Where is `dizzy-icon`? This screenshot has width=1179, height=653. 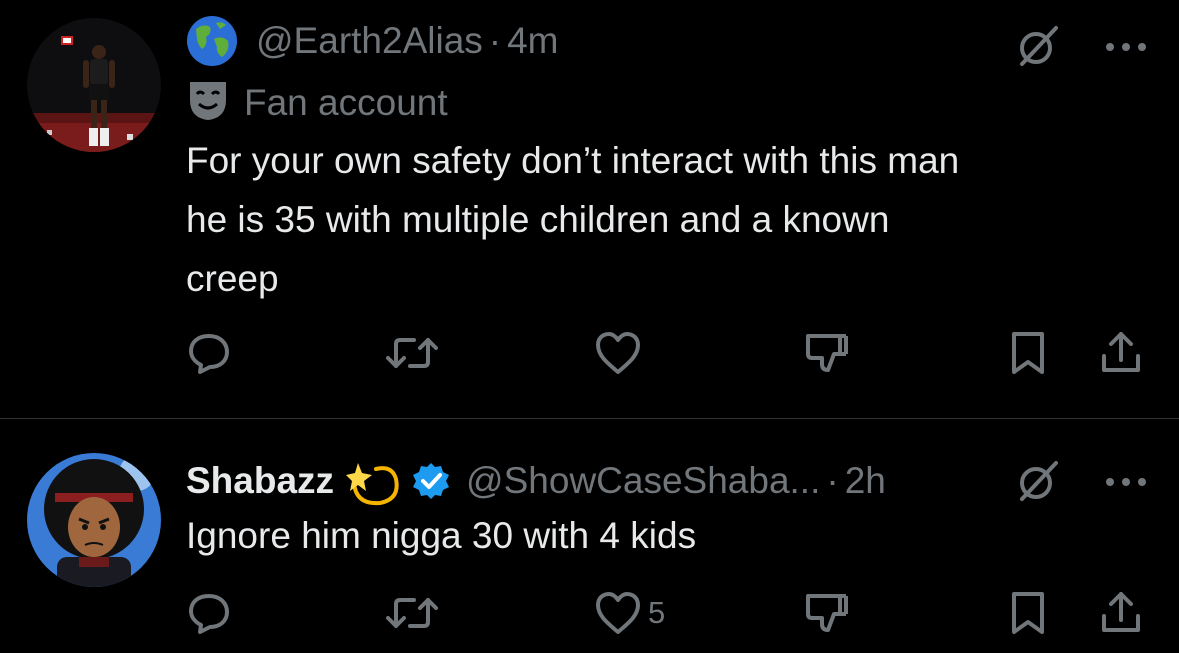
dizzy-icon is located at coordinates (374, 481).